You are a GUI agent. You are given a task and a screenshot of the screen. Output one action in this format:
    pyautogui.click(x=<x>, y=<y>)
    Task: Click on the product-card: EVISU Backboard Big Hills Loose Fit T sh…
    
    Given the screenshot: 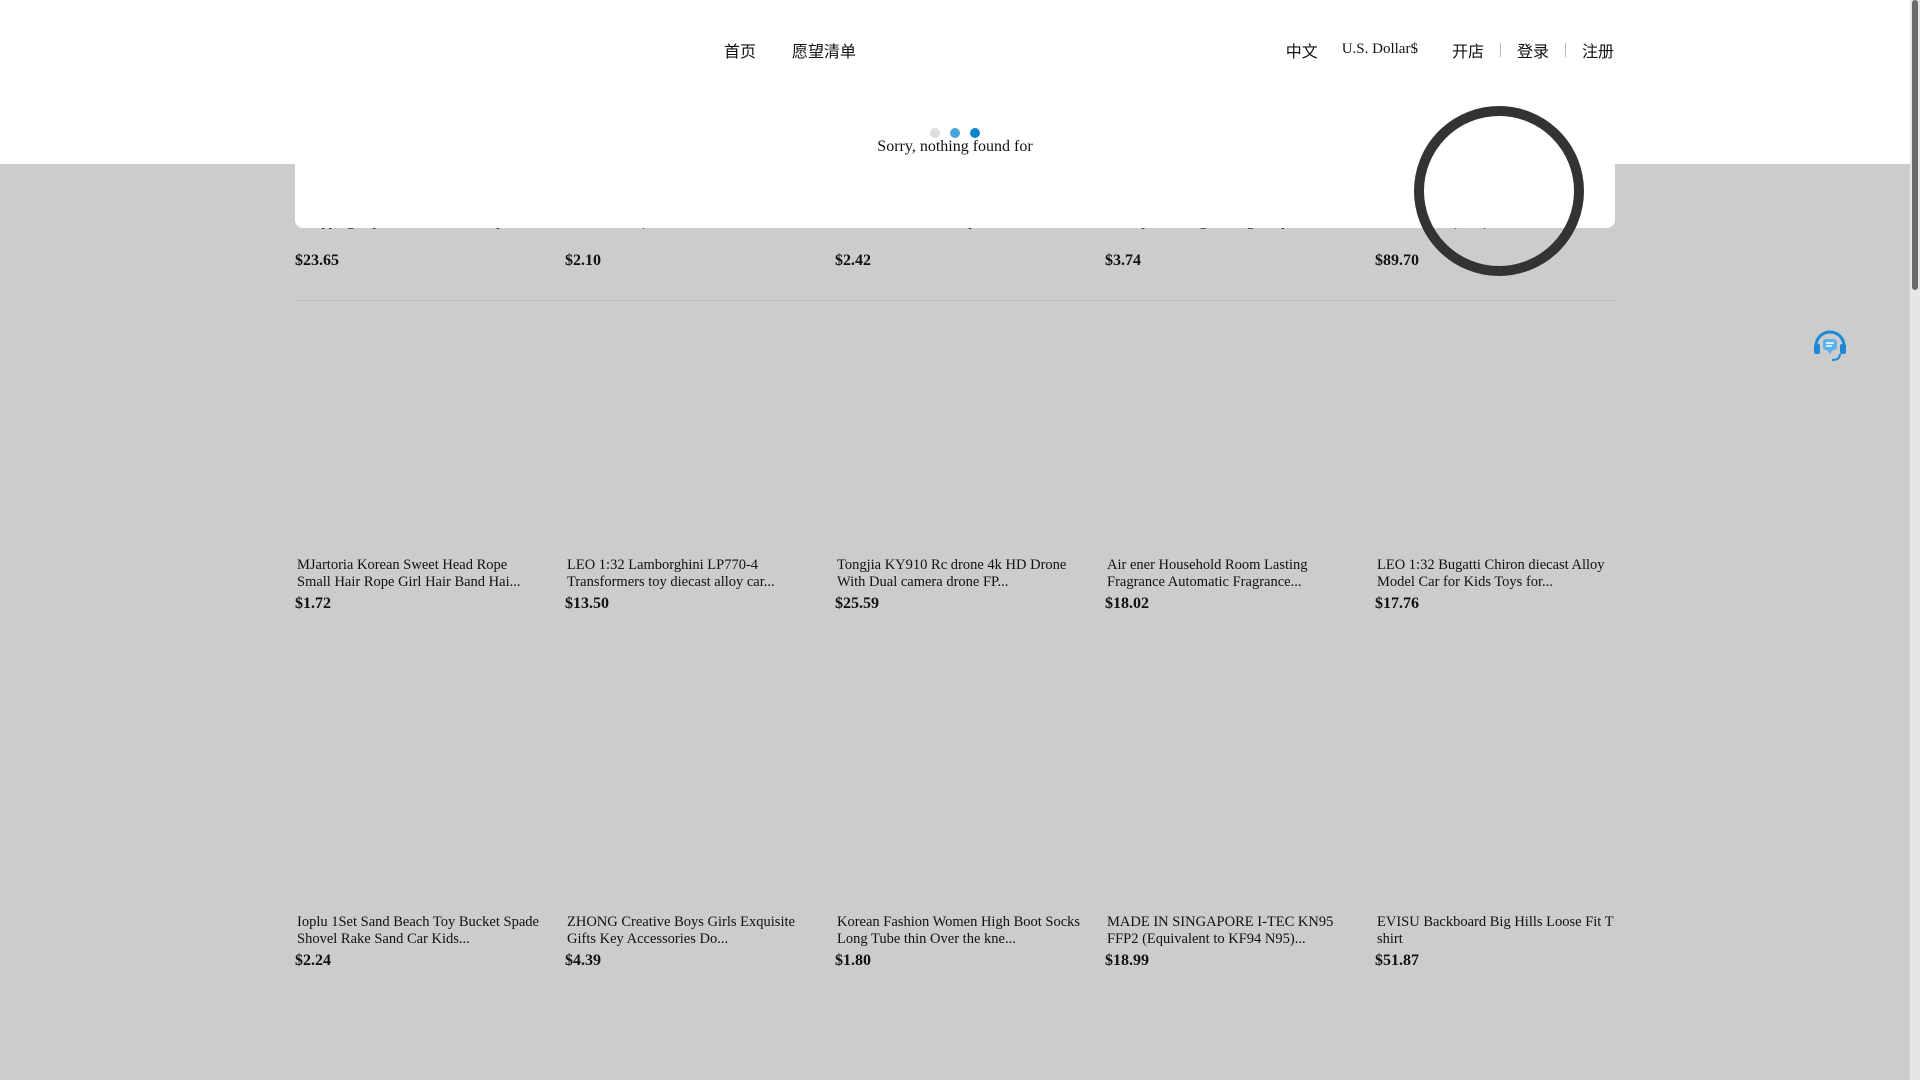 What is the action you would take?
    pyautogui.click(x=1499, y=942)
    